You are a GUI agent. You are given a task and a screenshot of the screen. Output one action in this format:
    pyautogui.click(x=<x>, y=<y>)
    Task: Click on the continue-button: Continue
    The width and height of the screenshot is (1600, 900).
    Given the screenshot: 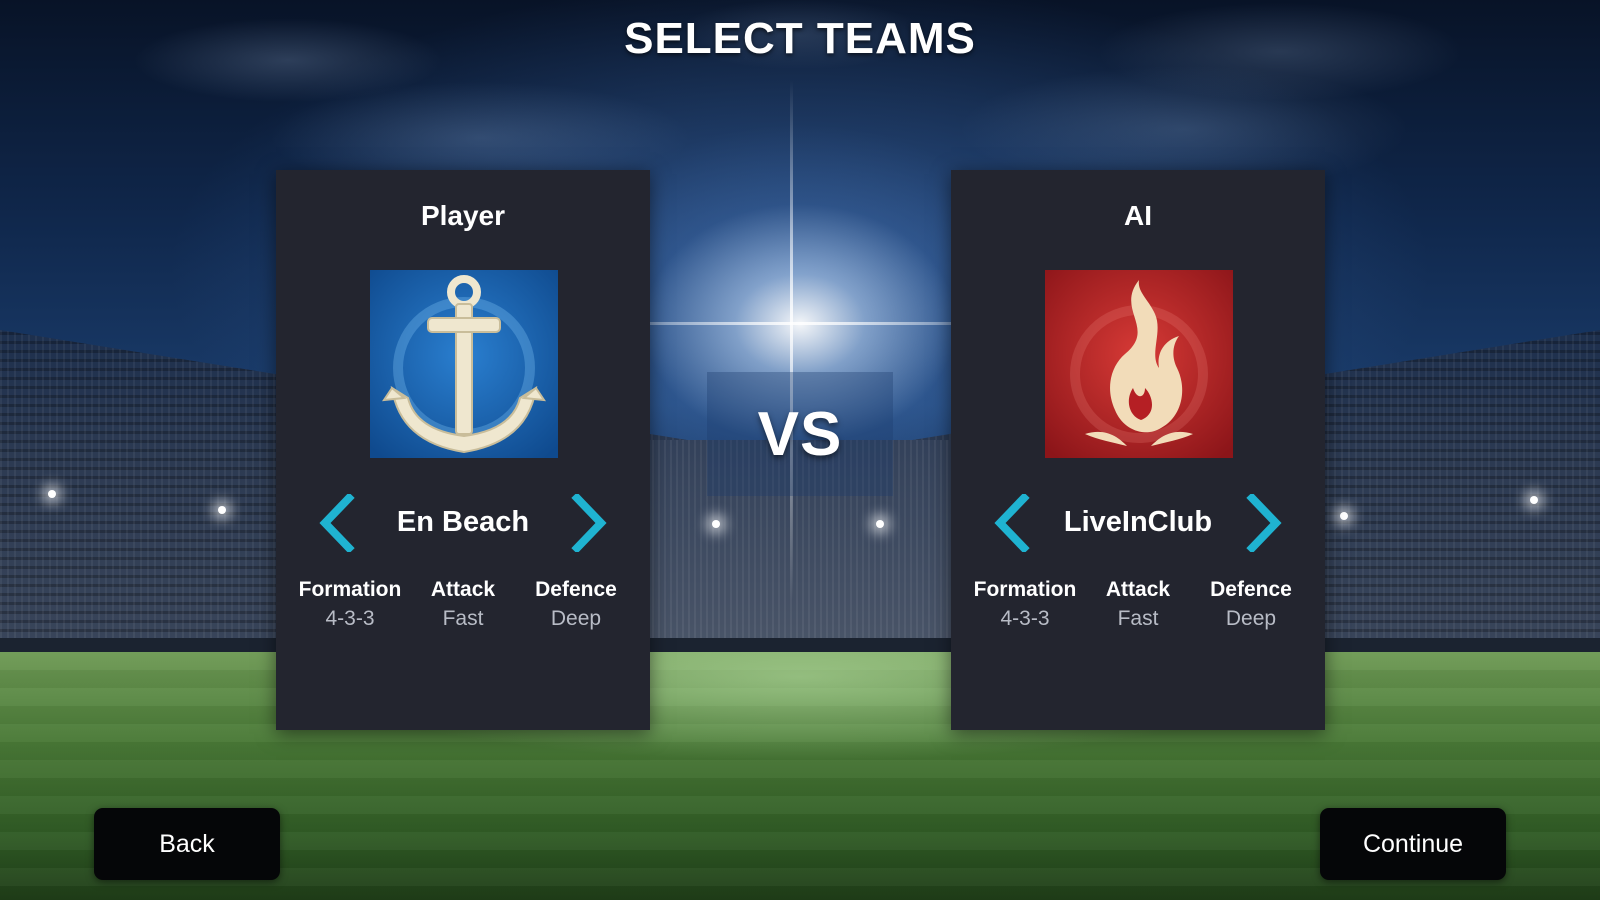 What is the action you would take?
    pyautogui.click(x=1413, y=844)
    